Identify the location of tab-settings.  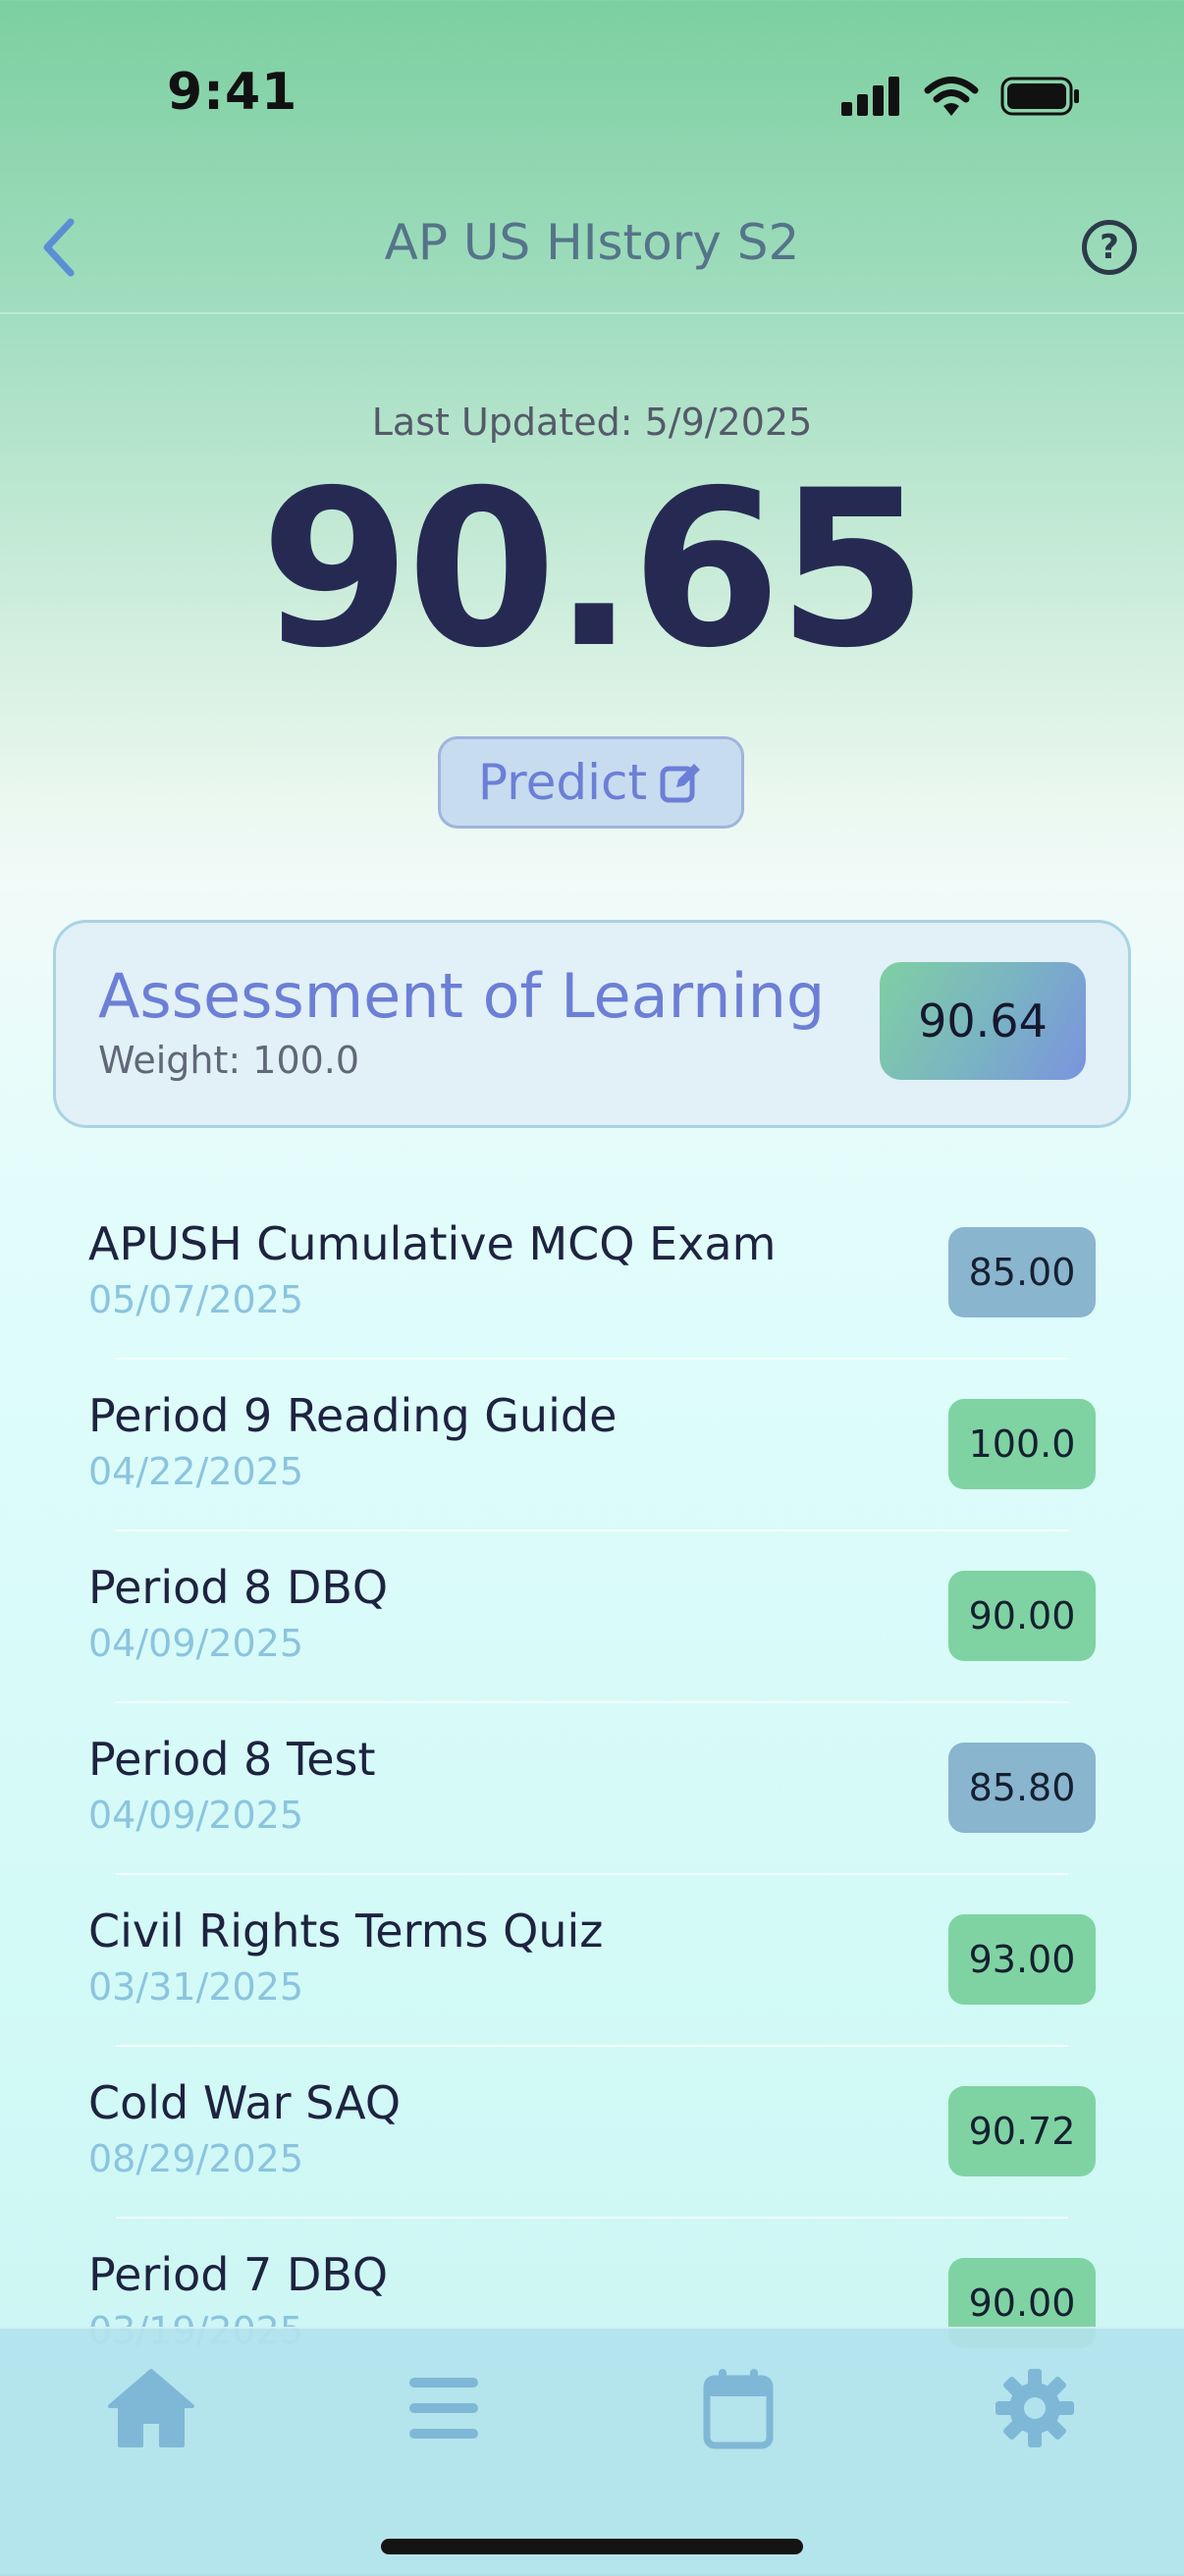
(1035, 2408).